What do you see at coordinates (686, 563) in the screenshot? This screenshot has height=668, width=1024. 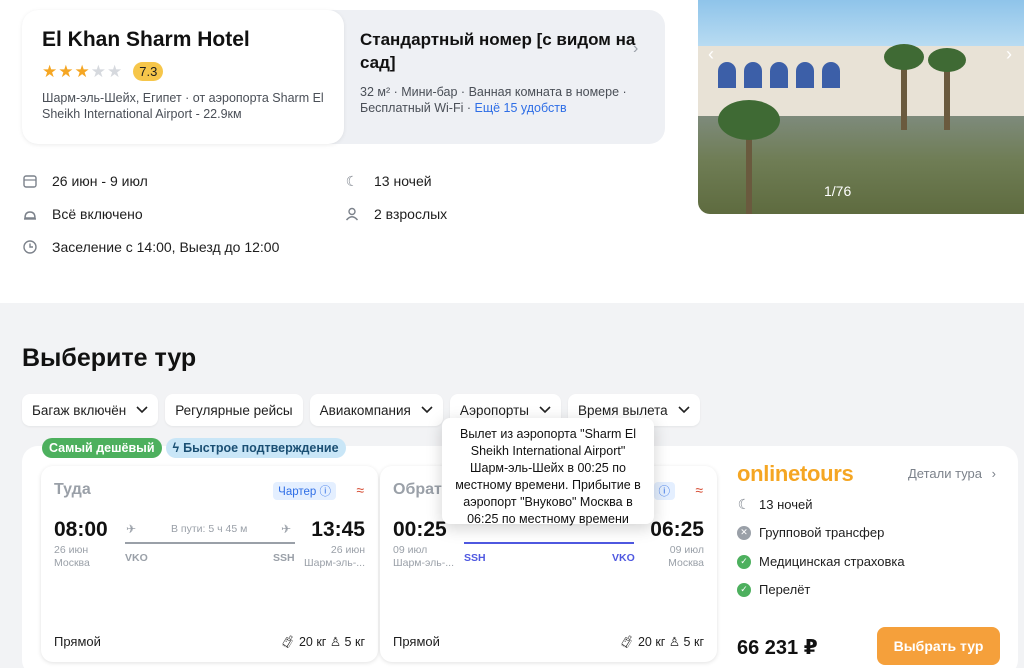 I see `arrival-city: Москва` at bounding box center [686, 563].